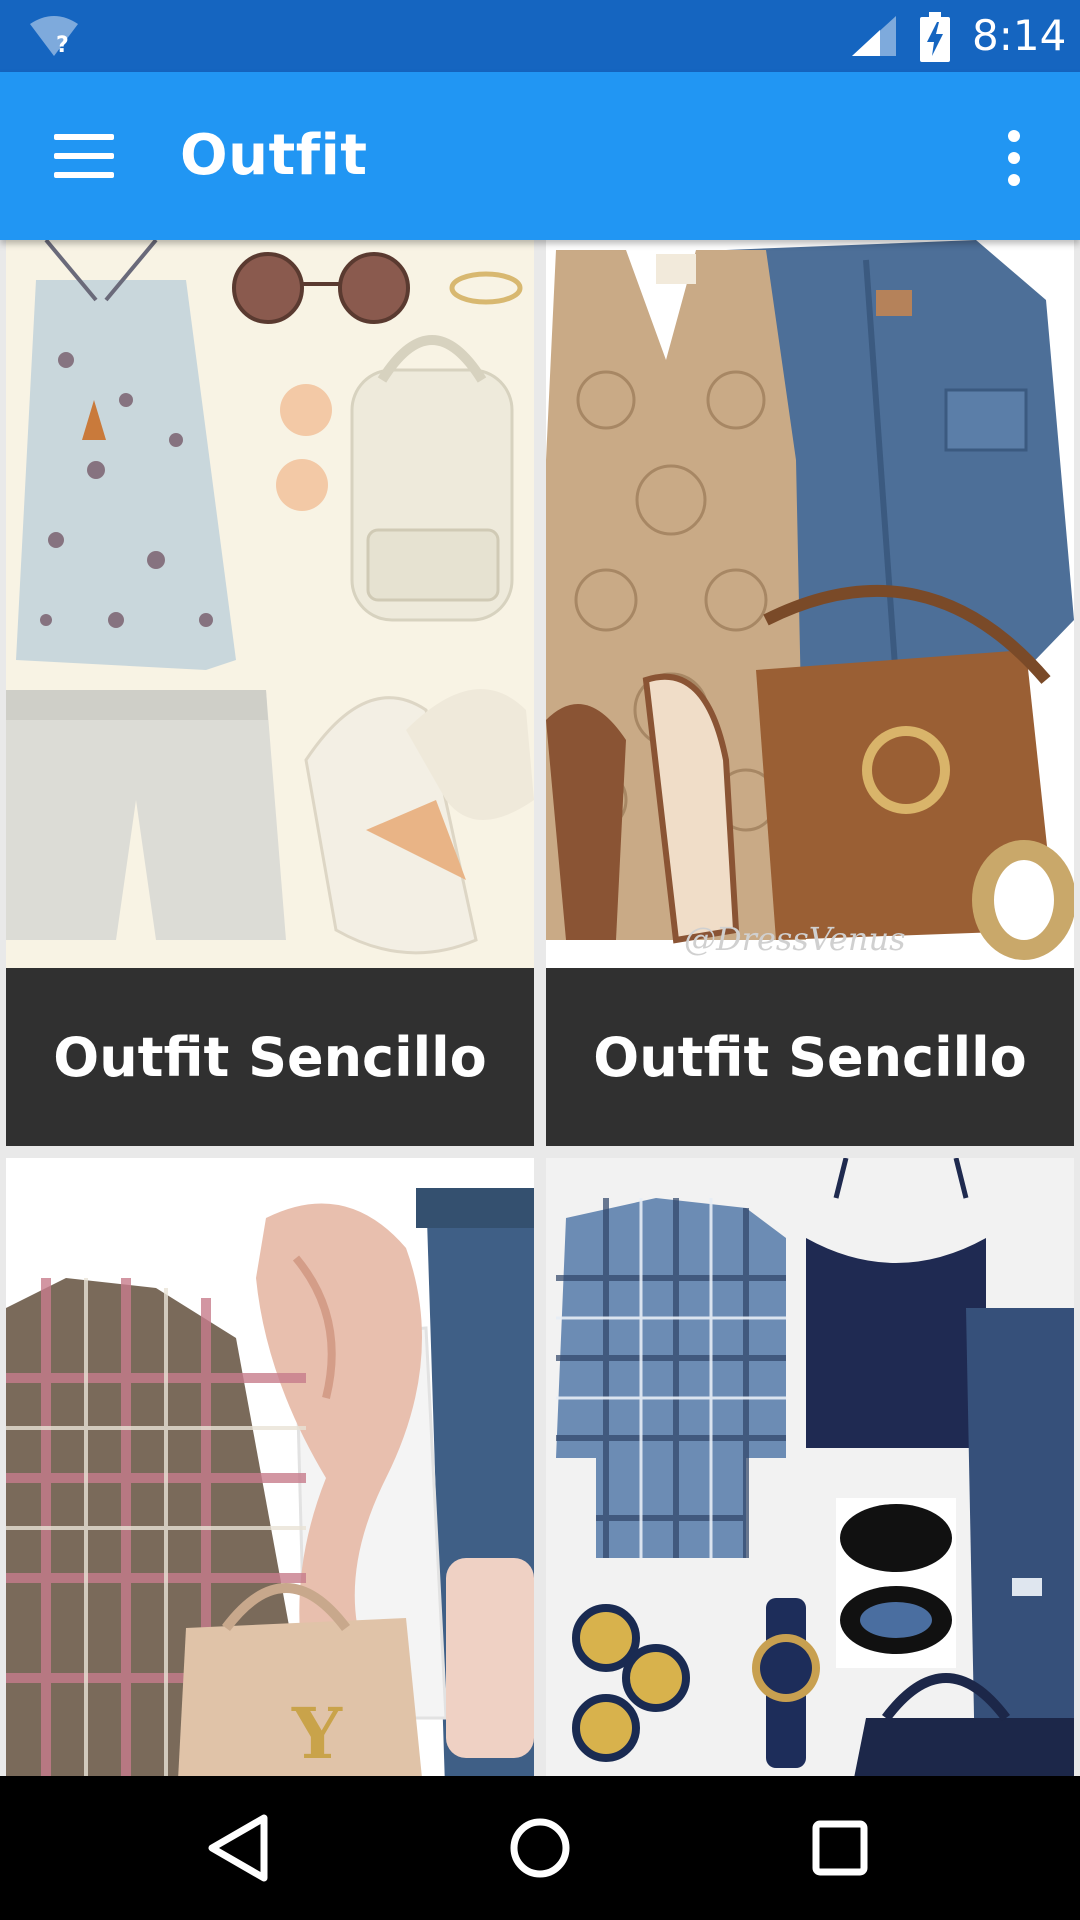 The width and height of the screenshot is (1080, 1920). I want to click on outfit-caption-text-1: Outfit Sencillo, so click(270, 1057).